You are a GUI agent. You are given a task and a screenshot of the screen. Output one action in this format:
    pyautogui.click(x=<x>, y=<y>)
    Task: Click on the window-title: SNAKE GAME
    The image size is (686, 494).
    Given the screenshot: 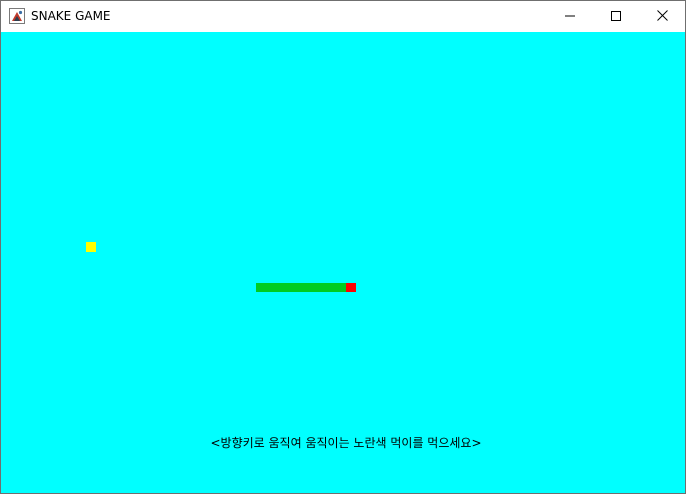 What is the action you would take?
    pyautogui.click(x=71, y=16)
    